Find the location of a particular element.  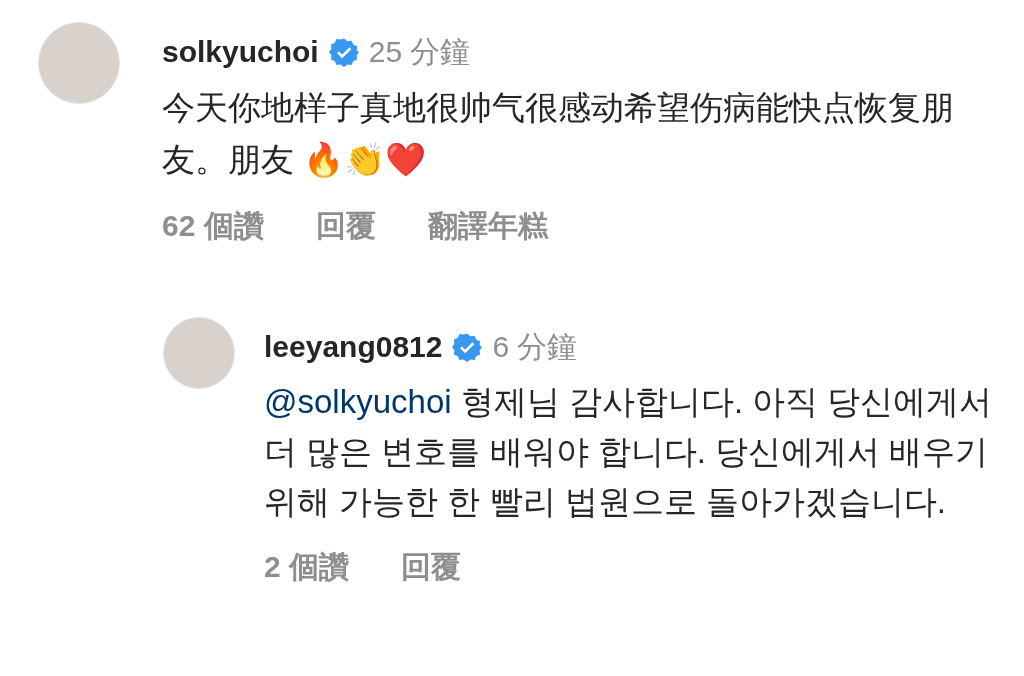

comment-text: 今天你地样子真地很帅气很感动希望伤病能快点恢复朋友。朋友 🔥👏❤ is located at coordinates (558, 134).